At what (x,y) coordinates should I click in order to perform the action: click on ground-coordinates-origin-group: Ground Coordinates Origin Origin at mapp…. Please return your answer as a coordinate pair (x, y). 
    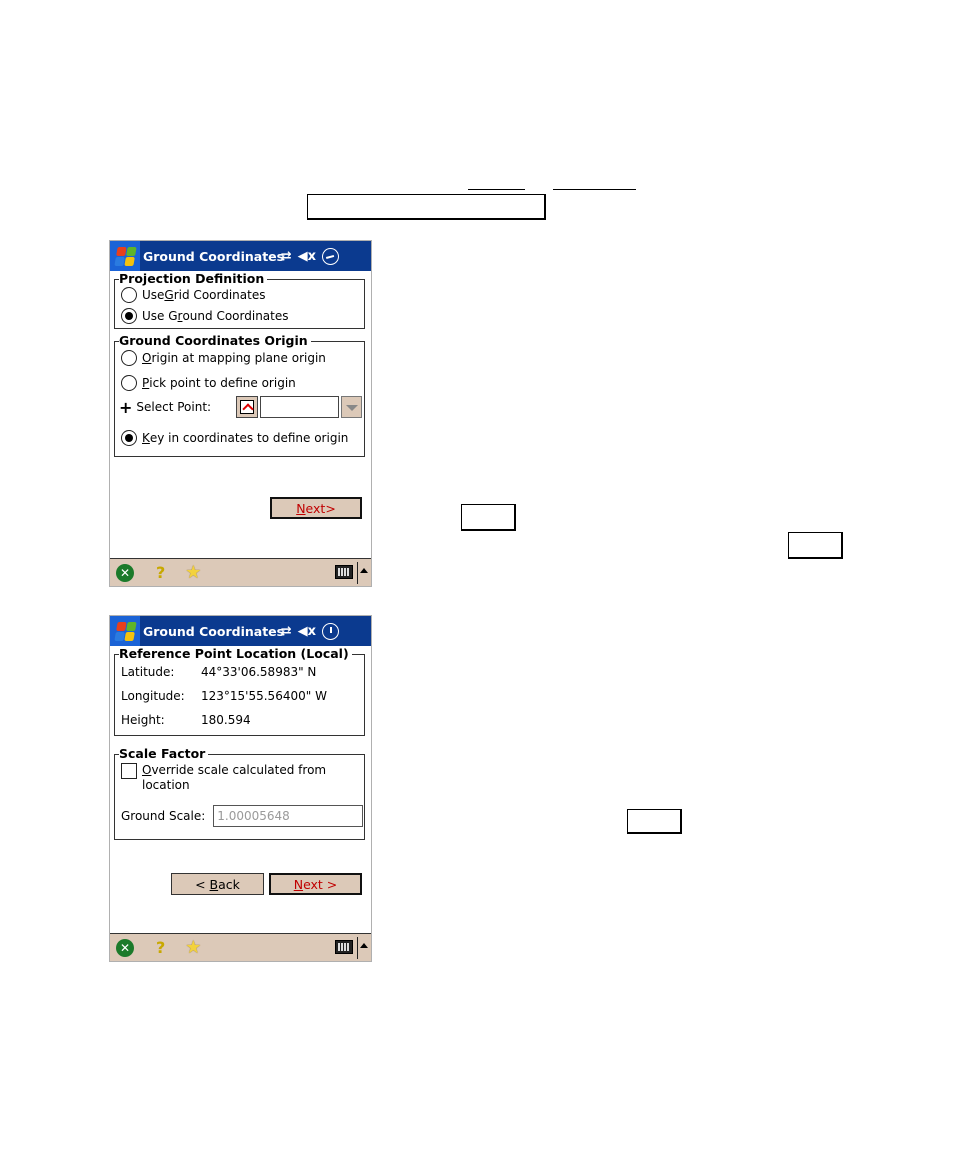
    Looking at the image, I should click on (239, 395).